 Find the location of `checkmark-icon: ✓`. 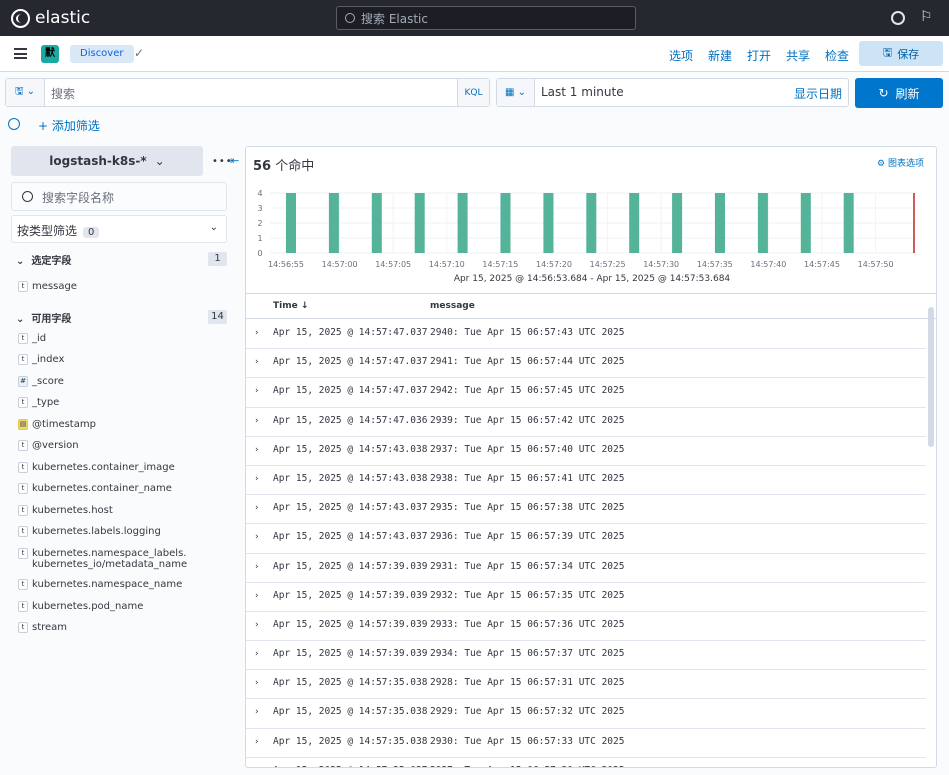

checkmark-icon: ✓ is located at coordinates (139, 53).